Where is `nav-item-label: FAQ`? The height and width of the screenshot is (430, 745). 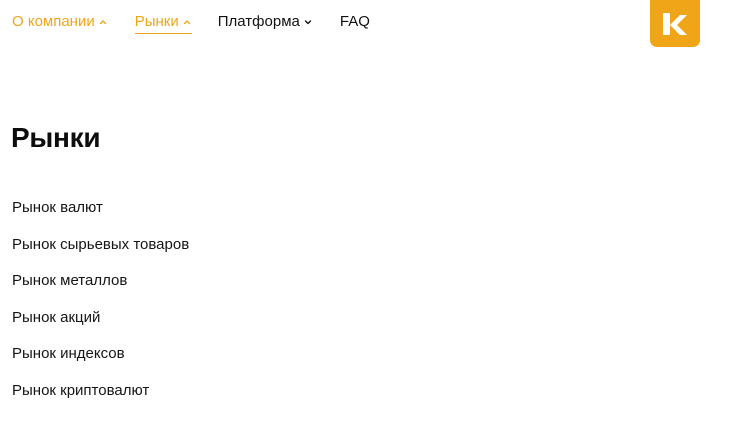 nav-item-label: FAQ is located at coordinates (354, 21).